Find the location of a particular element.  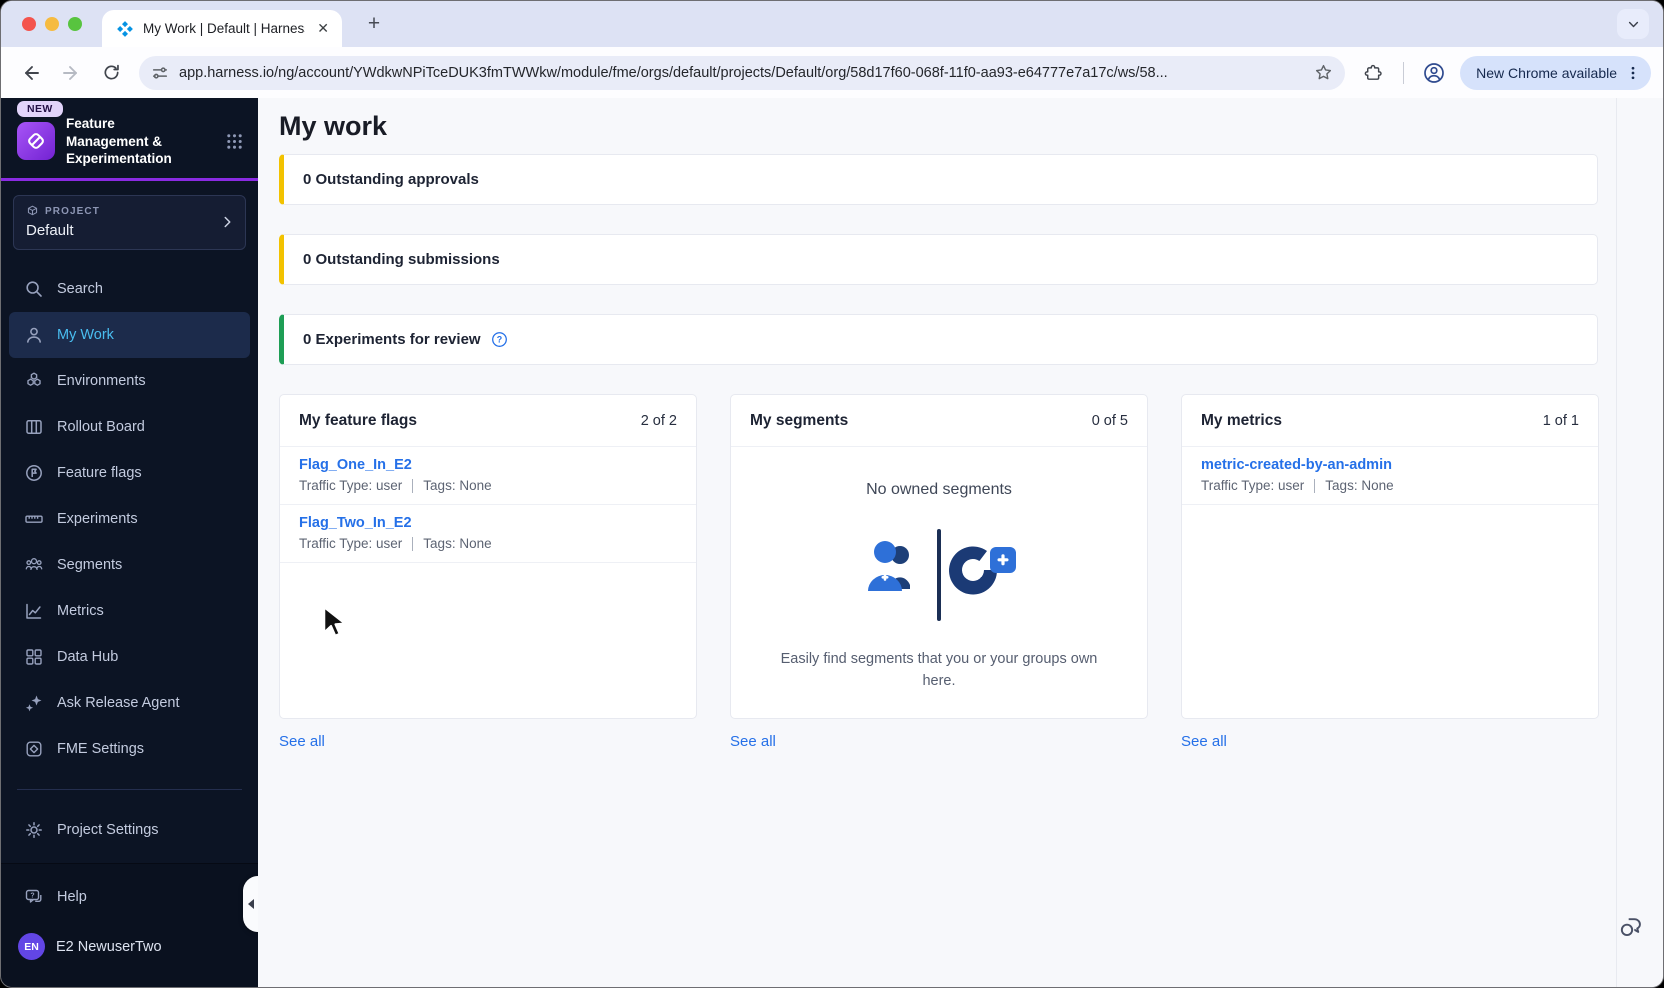

sidebar-item-label: Metrics is located at coordinates (80, 610).